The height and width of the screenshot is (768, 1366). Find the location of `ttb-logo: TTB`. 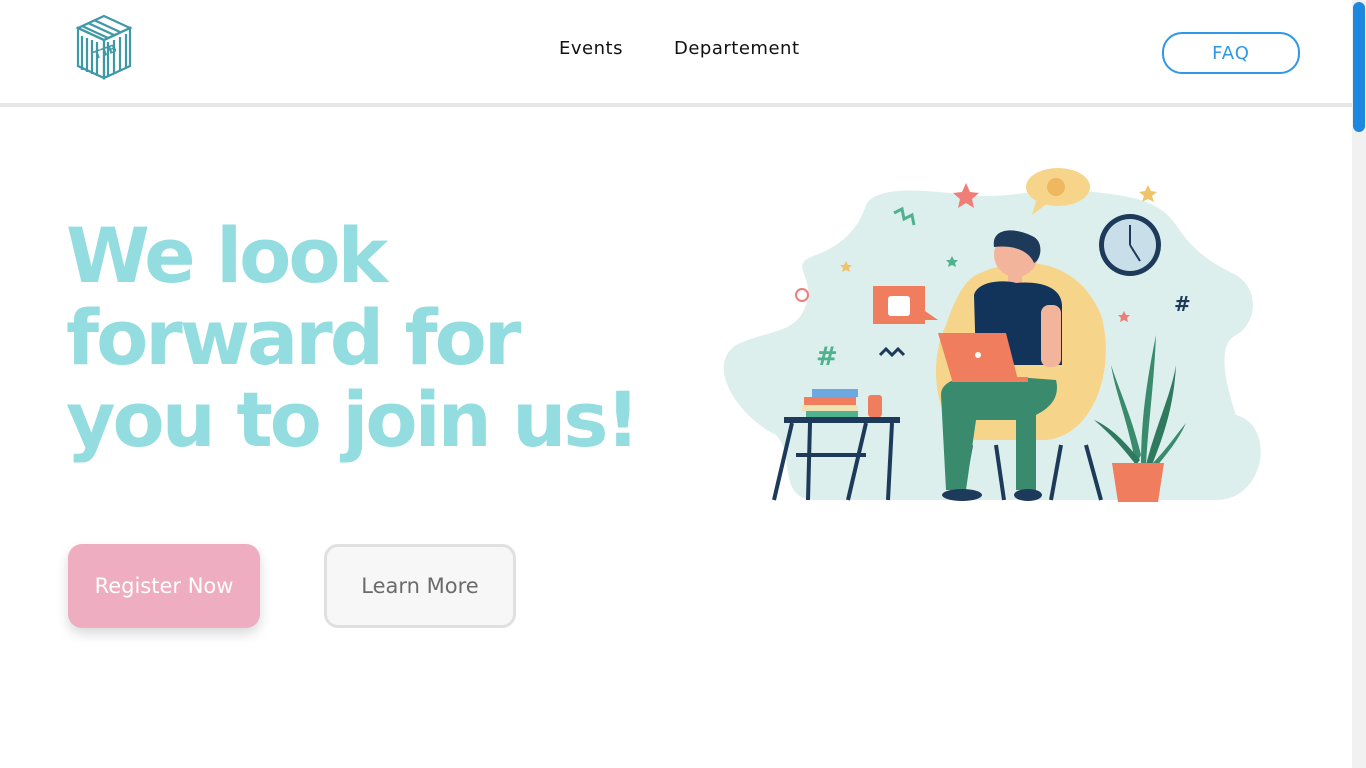

ttb-logo: TTB is located at coordinates (104, 47).